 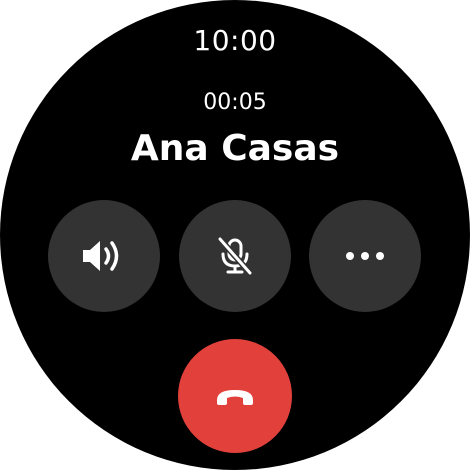 I want to click on call-duration: 00:05, so click(x=235, y=102).